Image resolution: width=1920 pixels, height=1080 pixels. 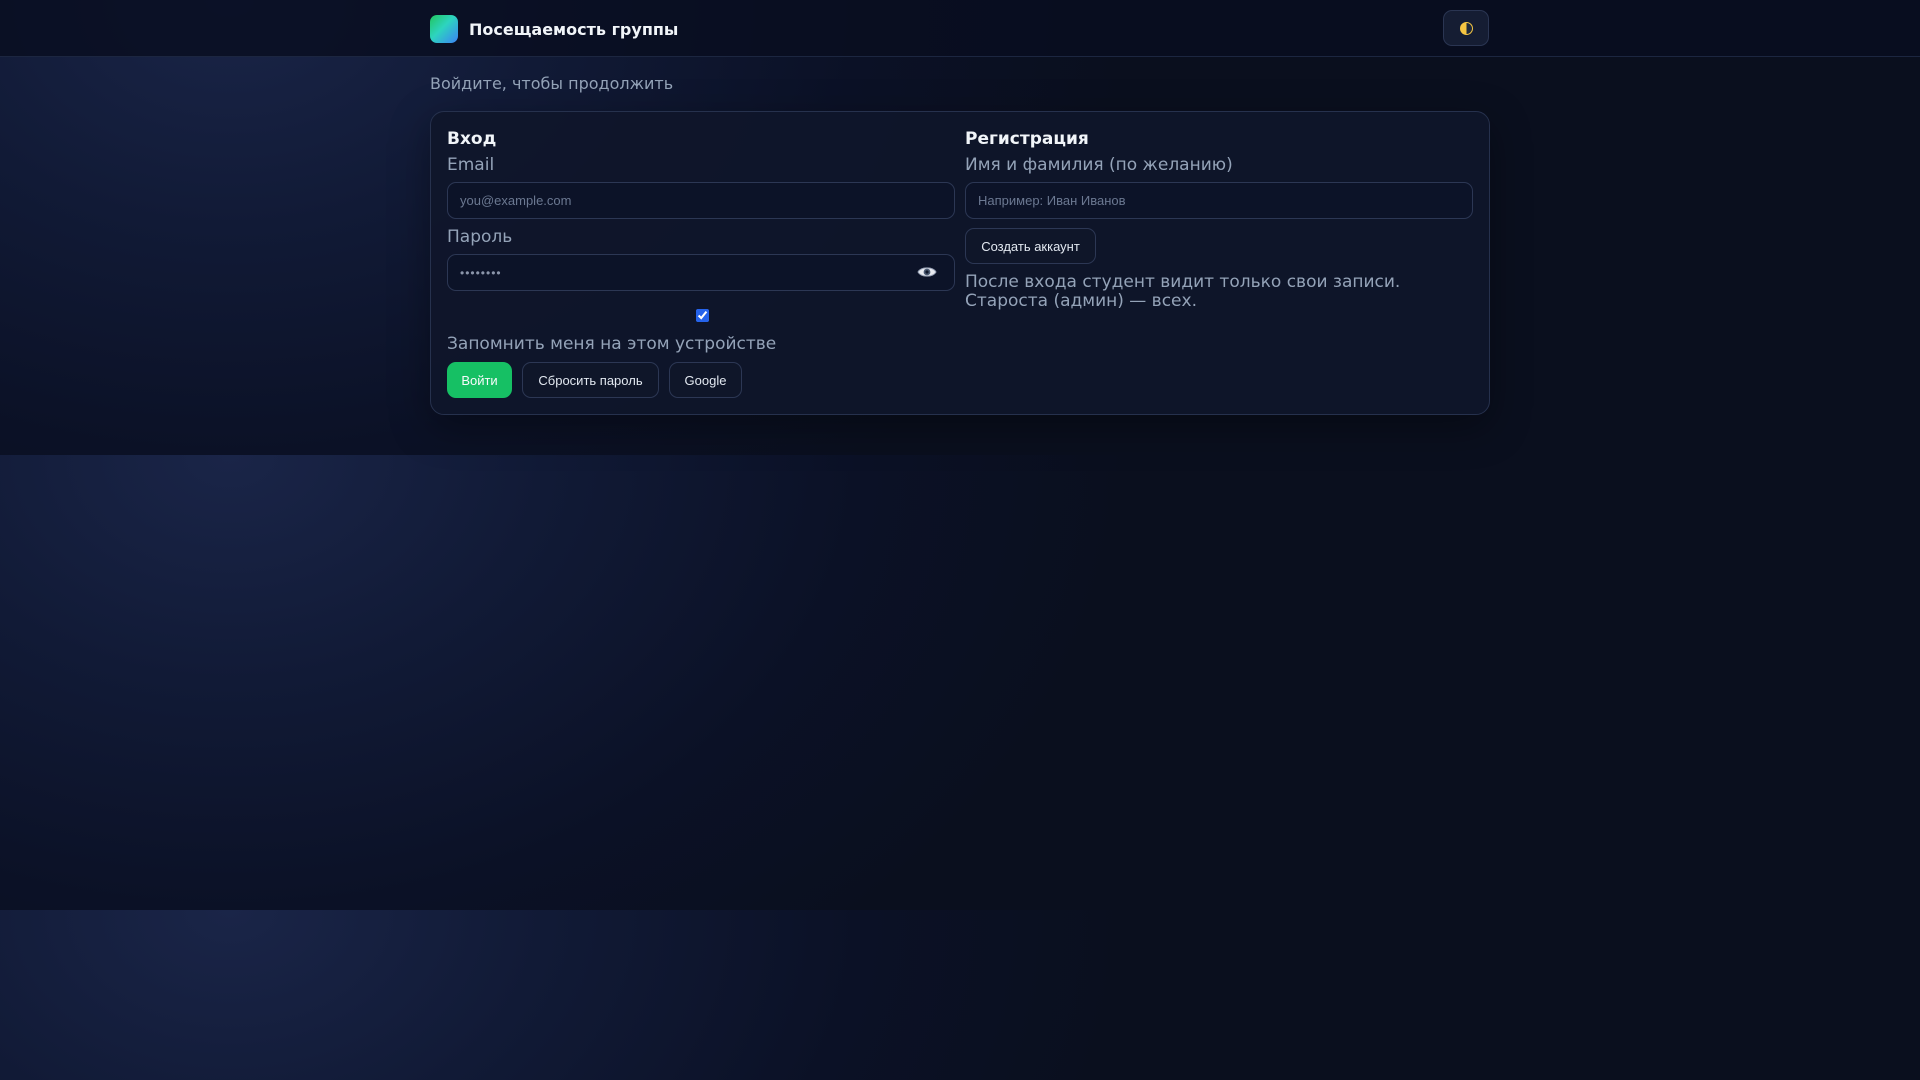 What do you see at coordinates (705, 380) in the screenshot?
I see `google-login-button: Google` at bounding box center [705, 380].